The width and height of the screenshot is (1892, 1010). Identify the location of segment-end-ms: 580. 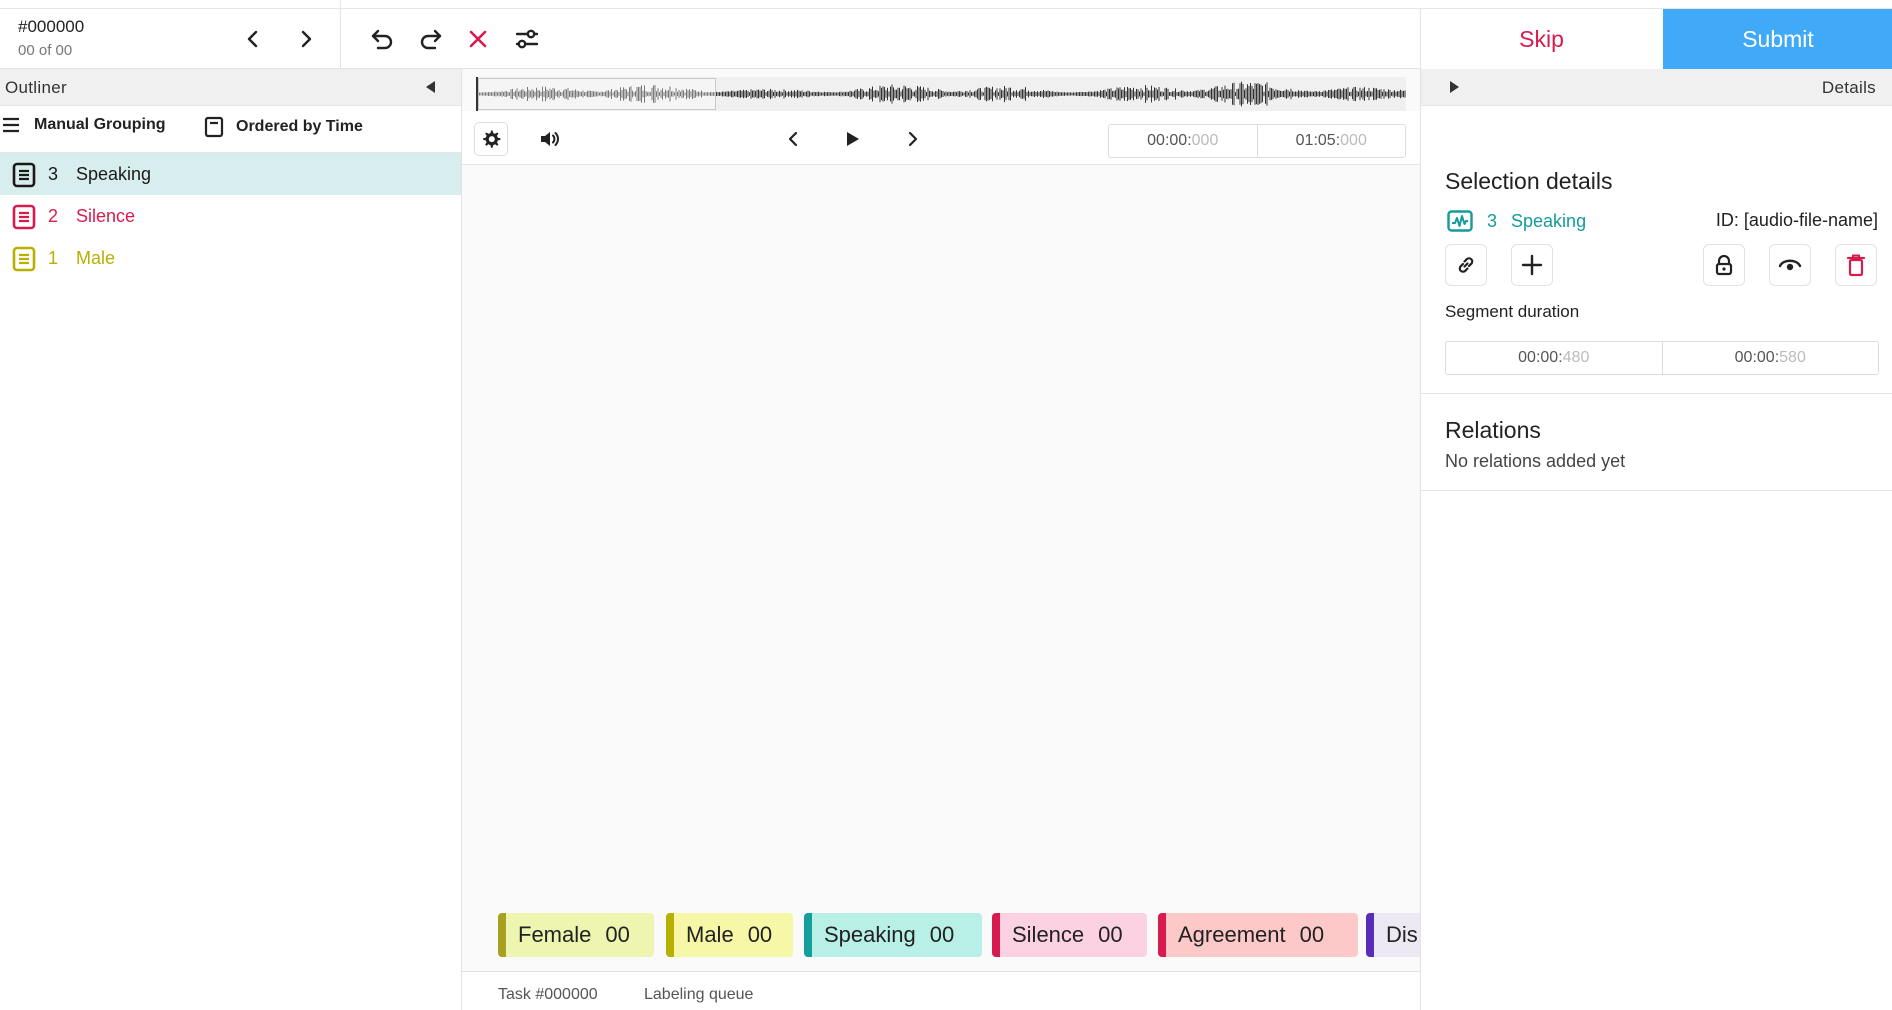
(1792, 357).